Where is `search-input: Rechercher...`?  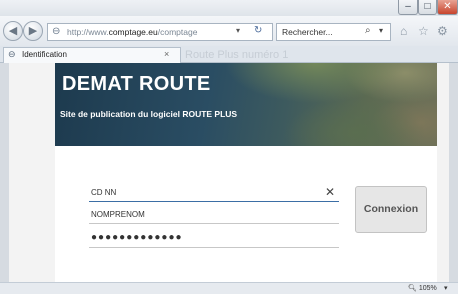
search-input: Rechercher... is located at coordinates (307, 32).